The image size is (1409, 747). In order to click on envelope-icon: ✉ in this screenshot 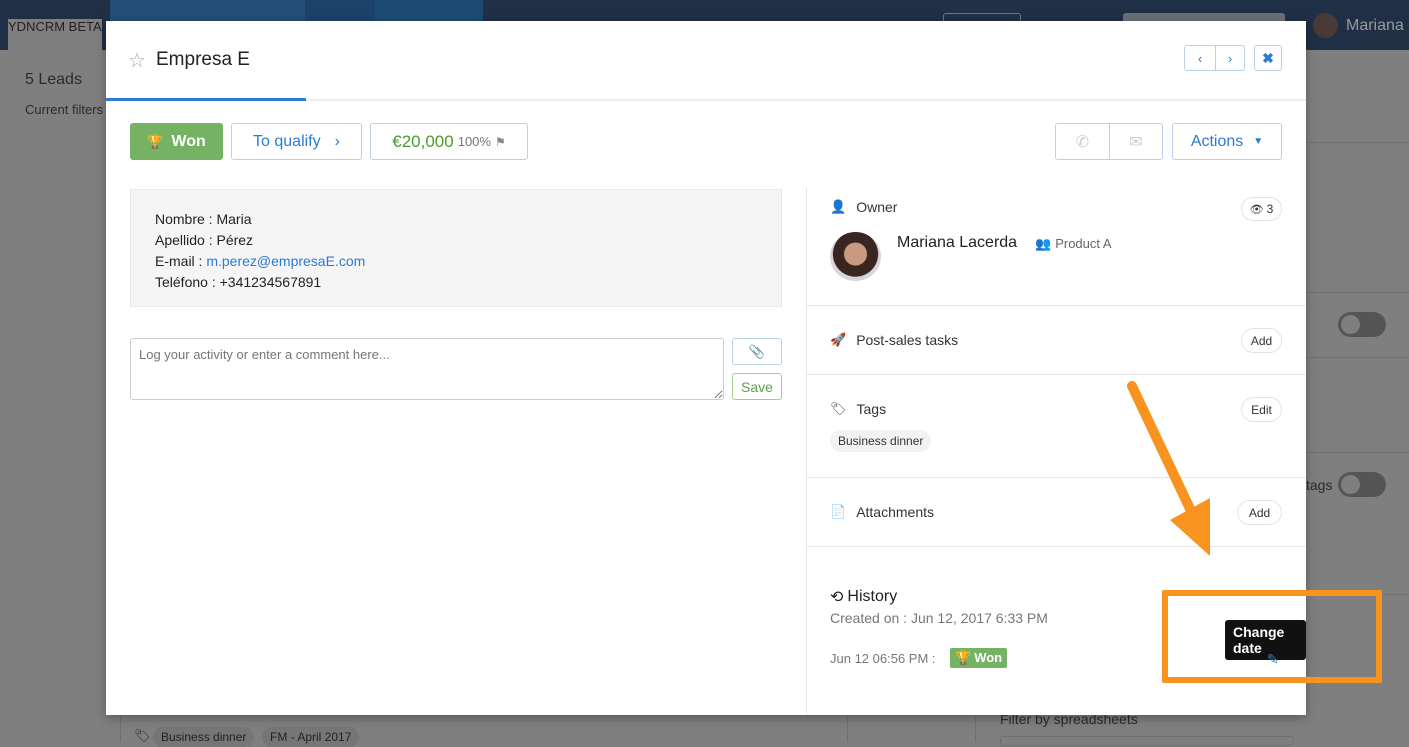, I will do `click(1136, 142)`.